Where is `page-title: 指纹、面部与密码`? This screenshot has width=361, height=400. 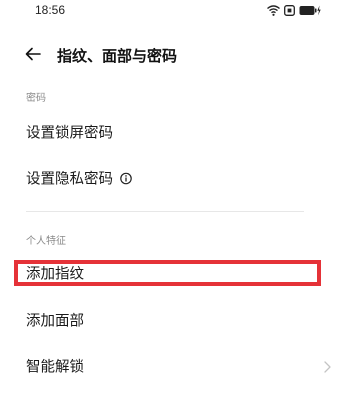 page-title: 指纹、面部与密码 is located at coordinates (117, 56).